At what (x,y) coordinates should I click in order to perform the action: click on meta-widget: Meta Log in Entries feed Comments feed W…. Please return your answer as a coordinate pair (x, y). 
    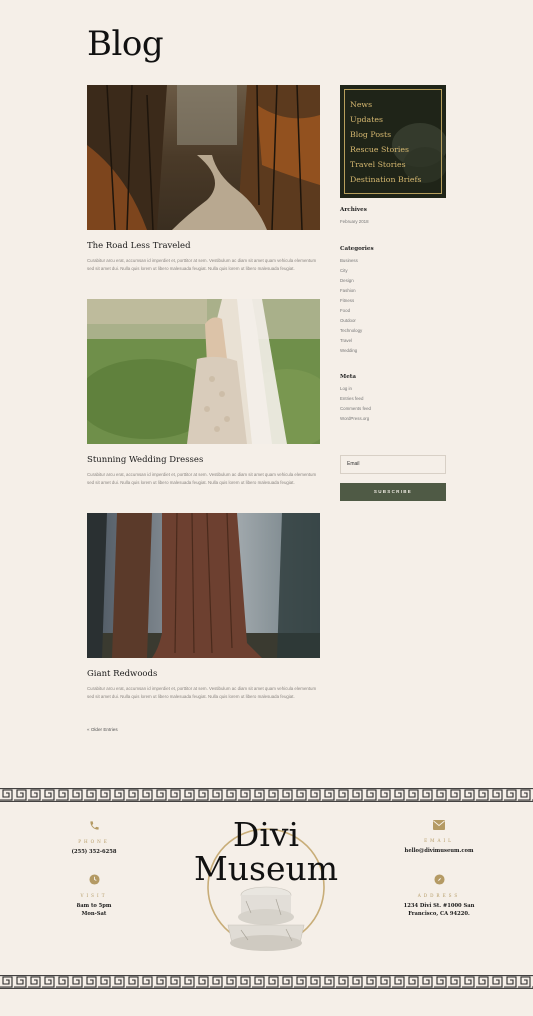
    Looking at the image, I should click on (395, 399).